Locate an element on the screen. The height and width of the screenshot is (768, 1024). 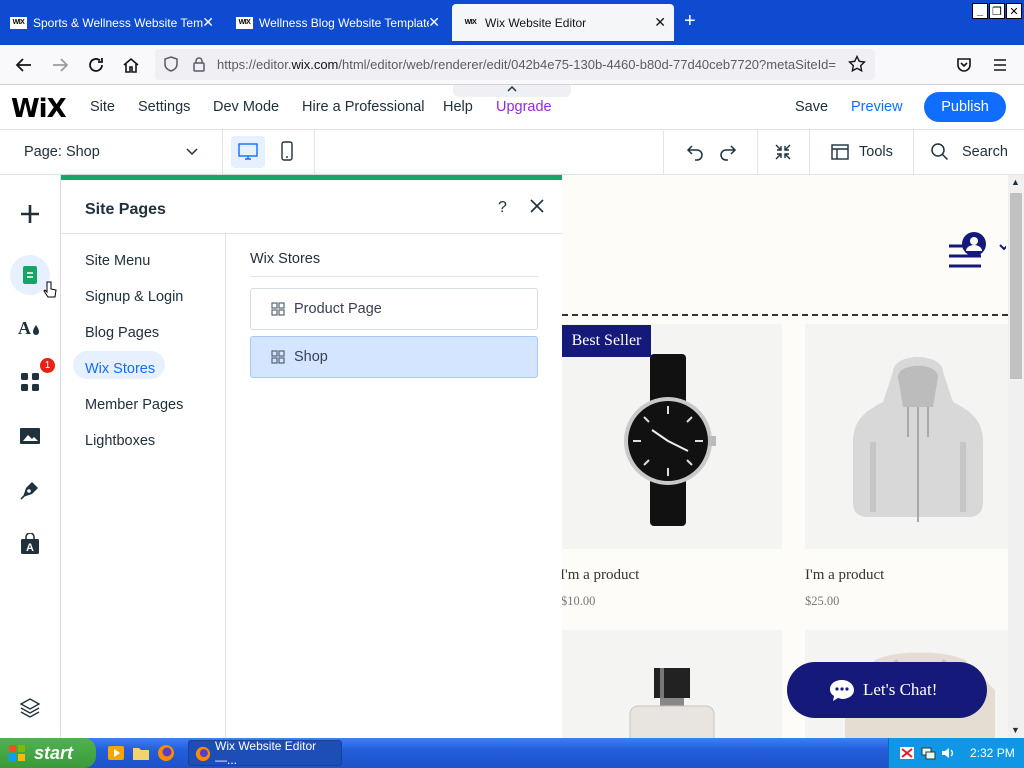
mobile-view-button is located at coordinates (287, 152).